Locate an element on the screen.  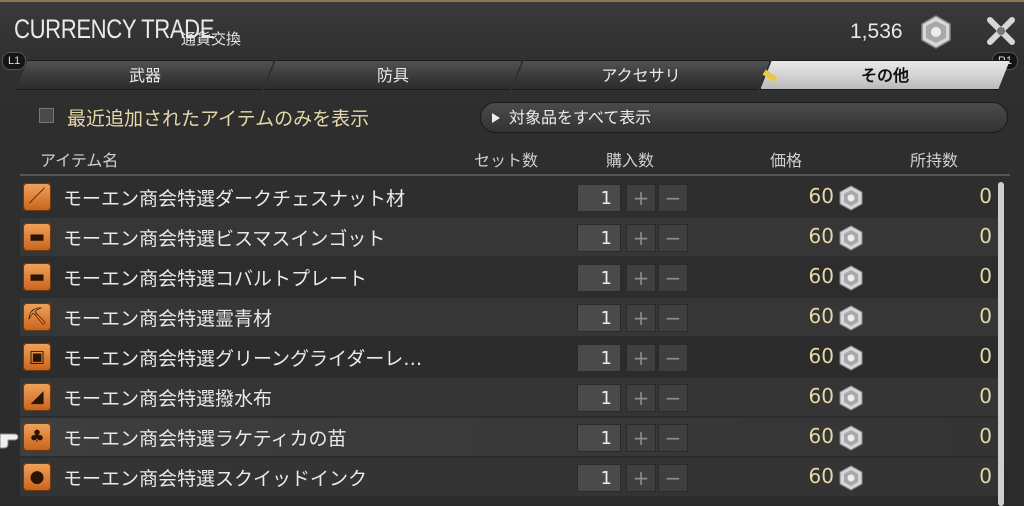
list-item: ▬ モーエン商会特選コバルトプレート 1 + − 60 0 is located at coordinates (509, 277).